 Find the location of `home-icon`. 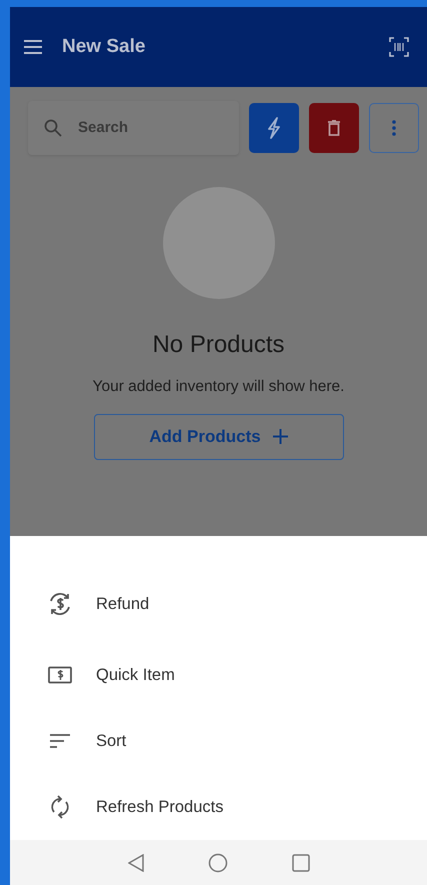

home-icon is located at coordinates (218, 862).